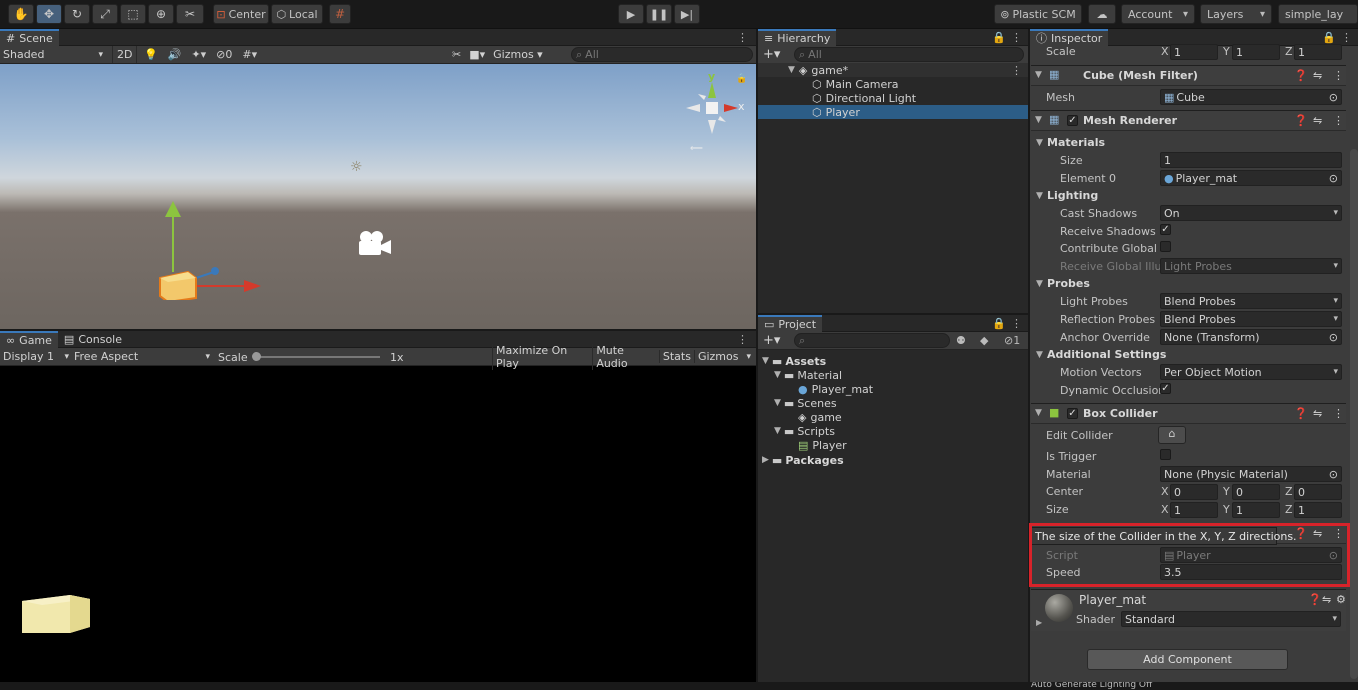  Describe the element at coordinates (49, 14) in the screenshot. I see `move-tool-button: ✥` at that location.